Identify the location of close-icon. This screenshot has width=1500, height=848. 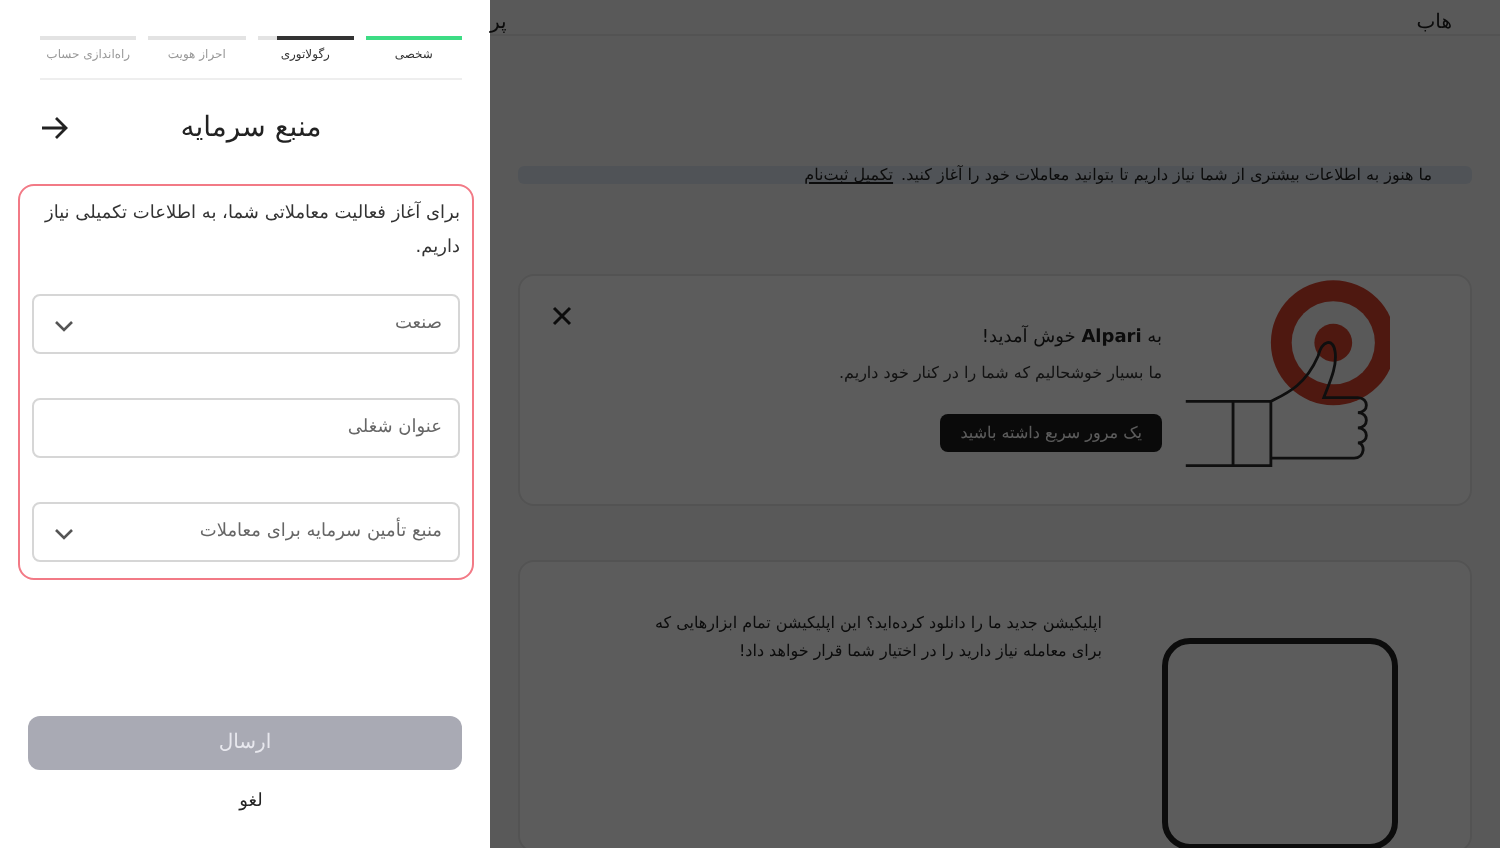
(562, 316).